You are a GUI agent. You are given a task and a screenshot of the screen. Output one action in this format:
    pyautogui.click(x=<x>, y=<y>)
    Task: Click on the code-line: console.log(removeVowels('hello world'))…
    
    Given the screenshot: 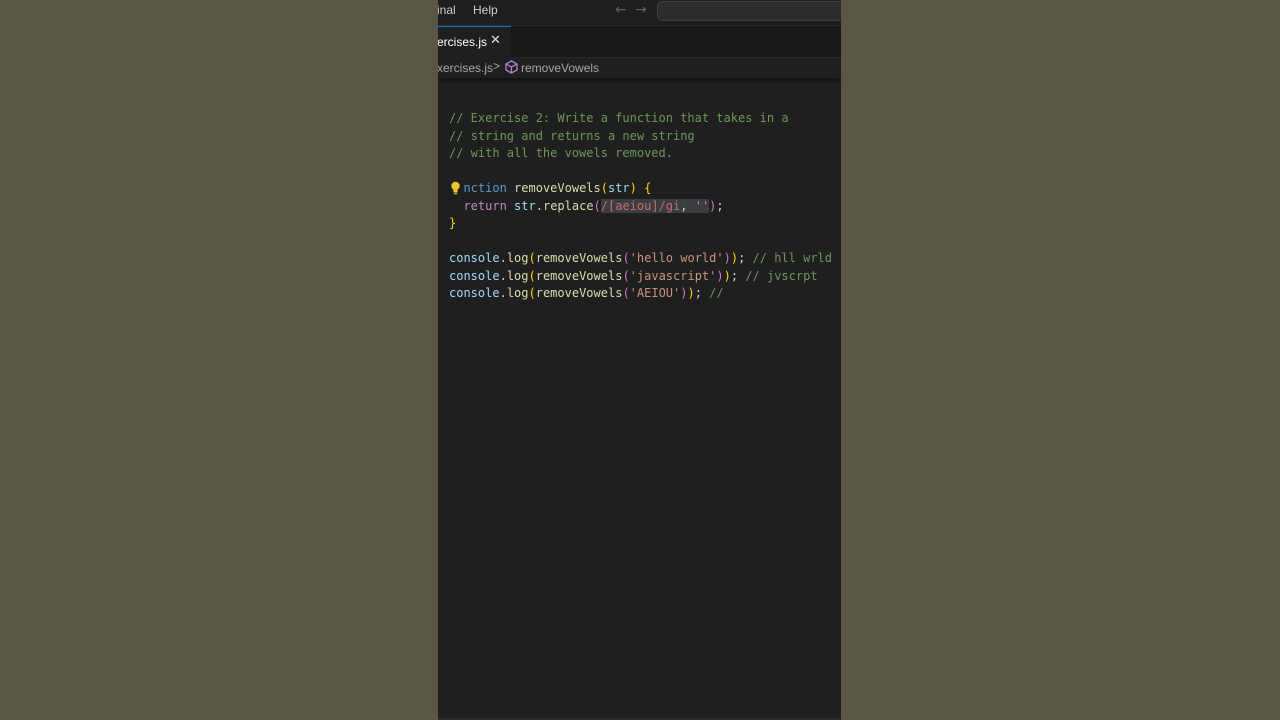 What is the action you would take?
    pyautogui.click(x=640, y=258)
    